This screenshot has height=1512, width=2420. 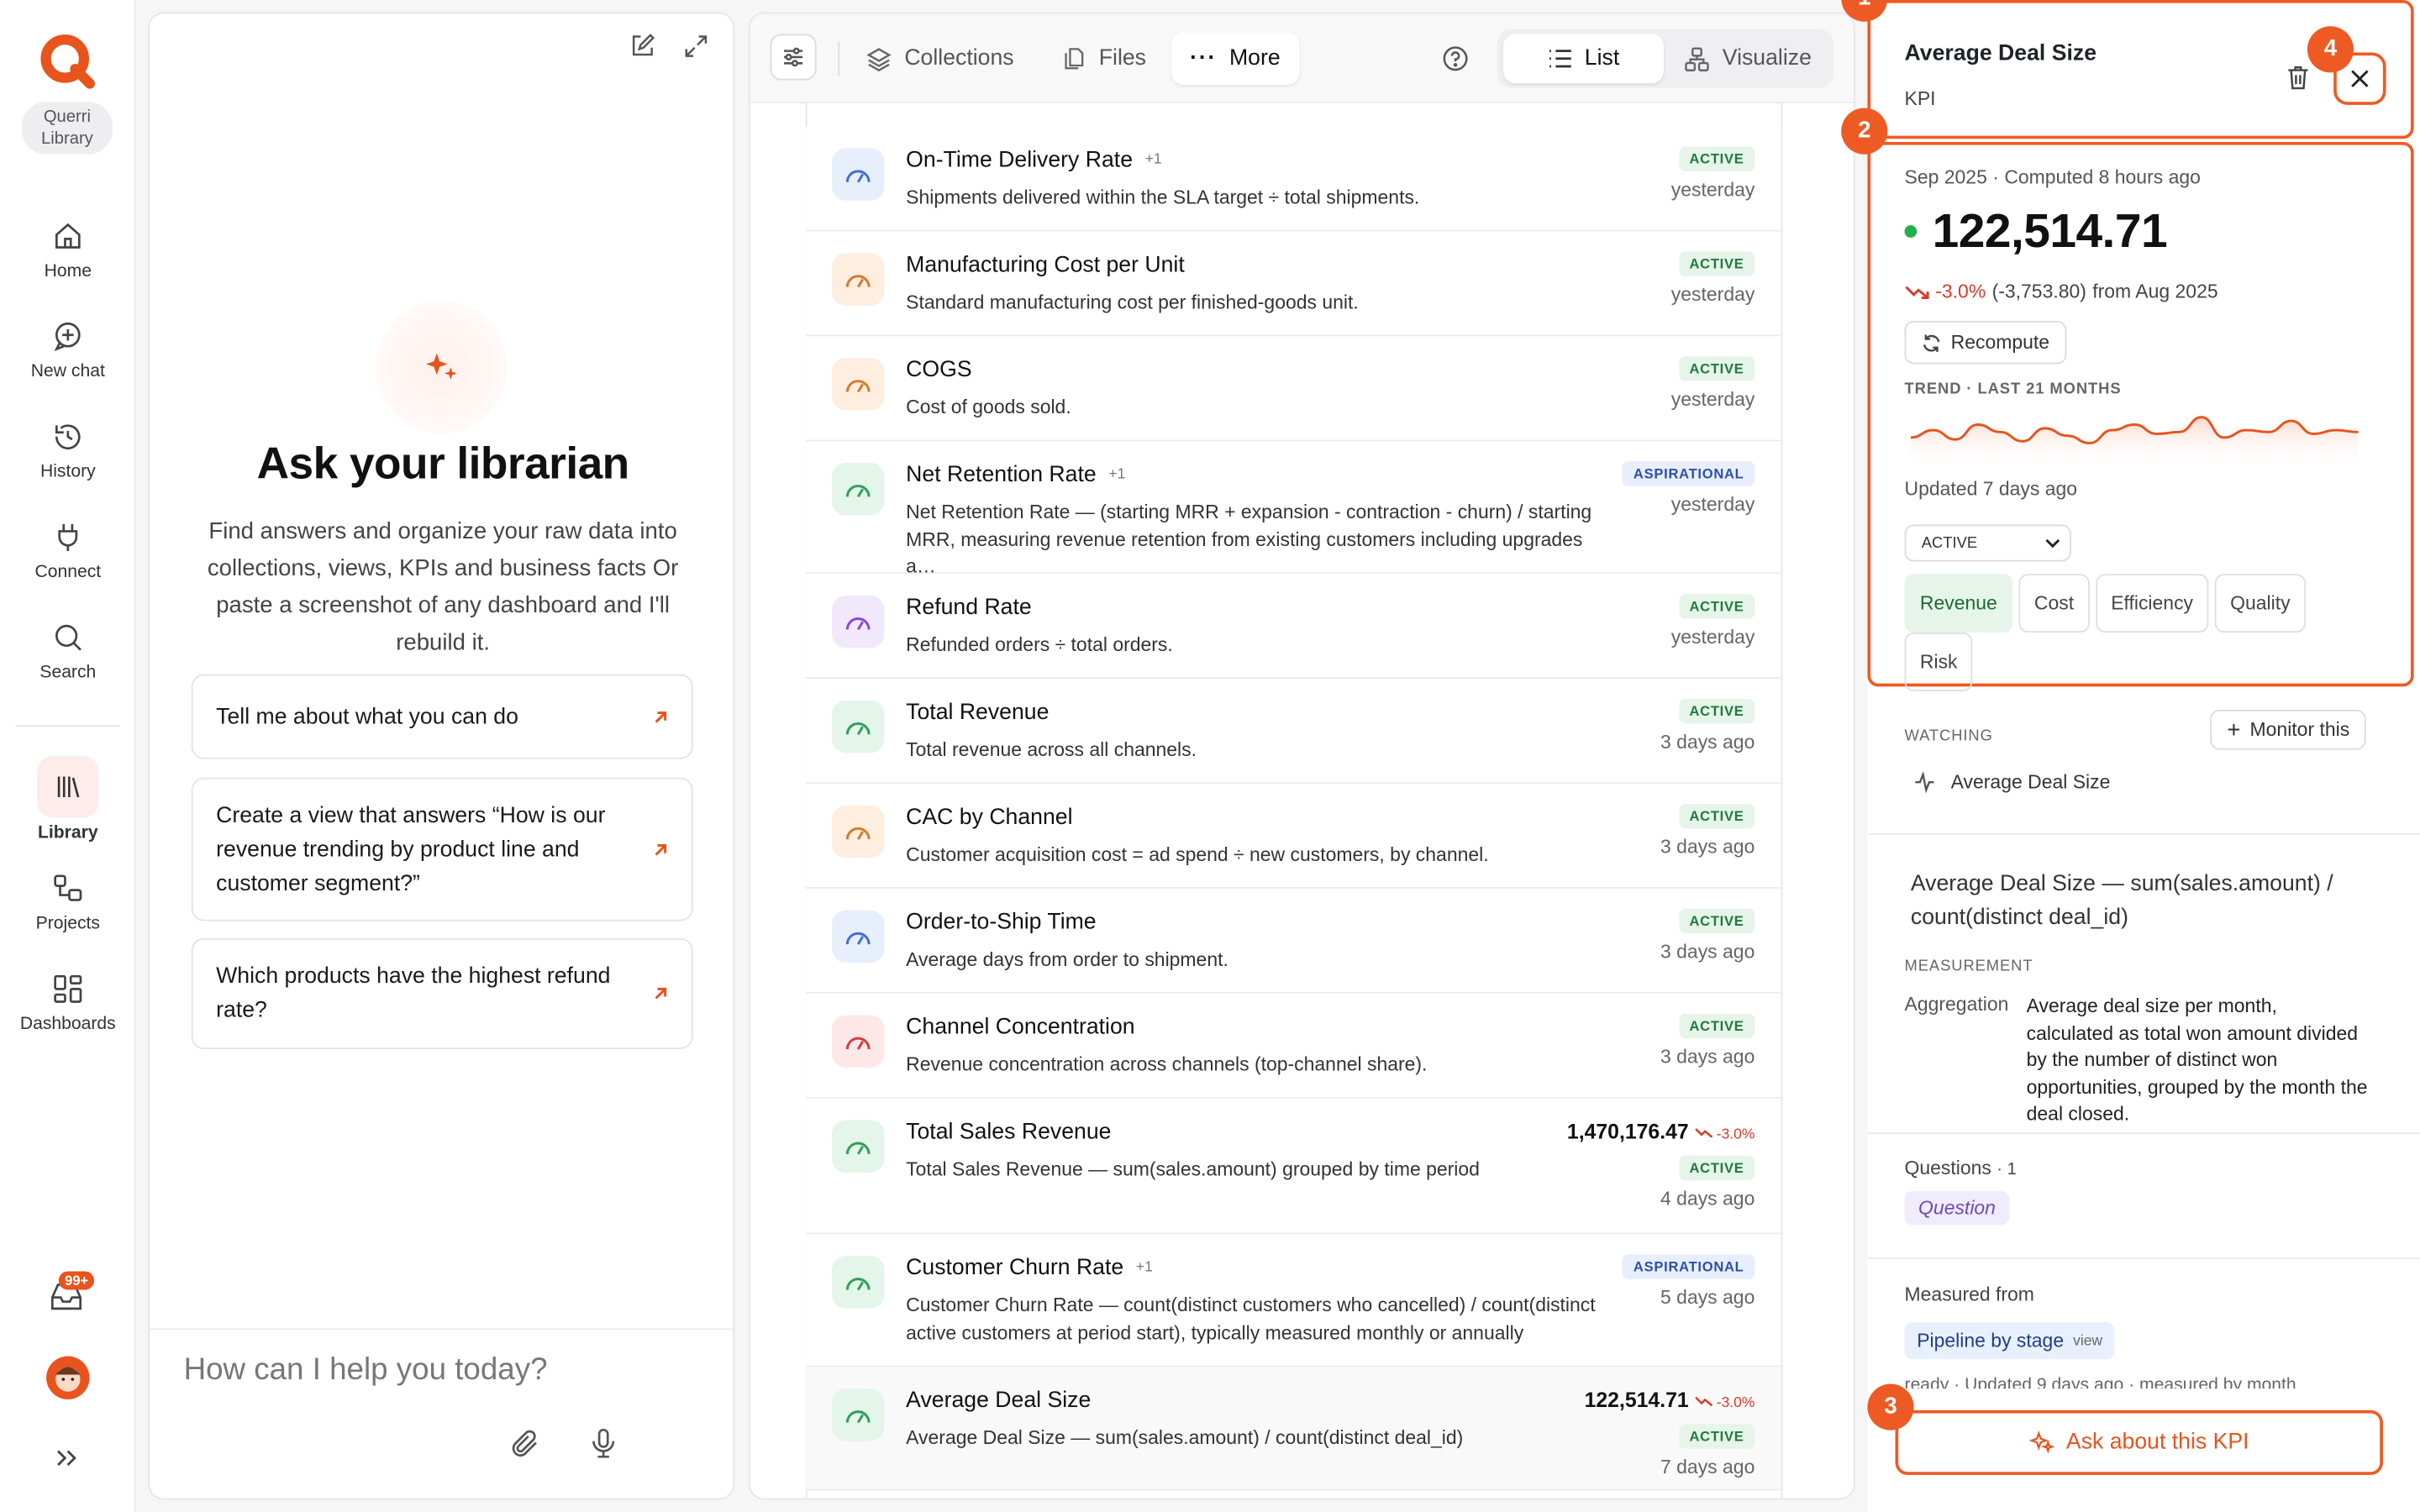 What do you see at coordinates (1748, 59) in the screenshot?
I see `view-visualize-button: Visualize` at bounding box center [1748, 59].